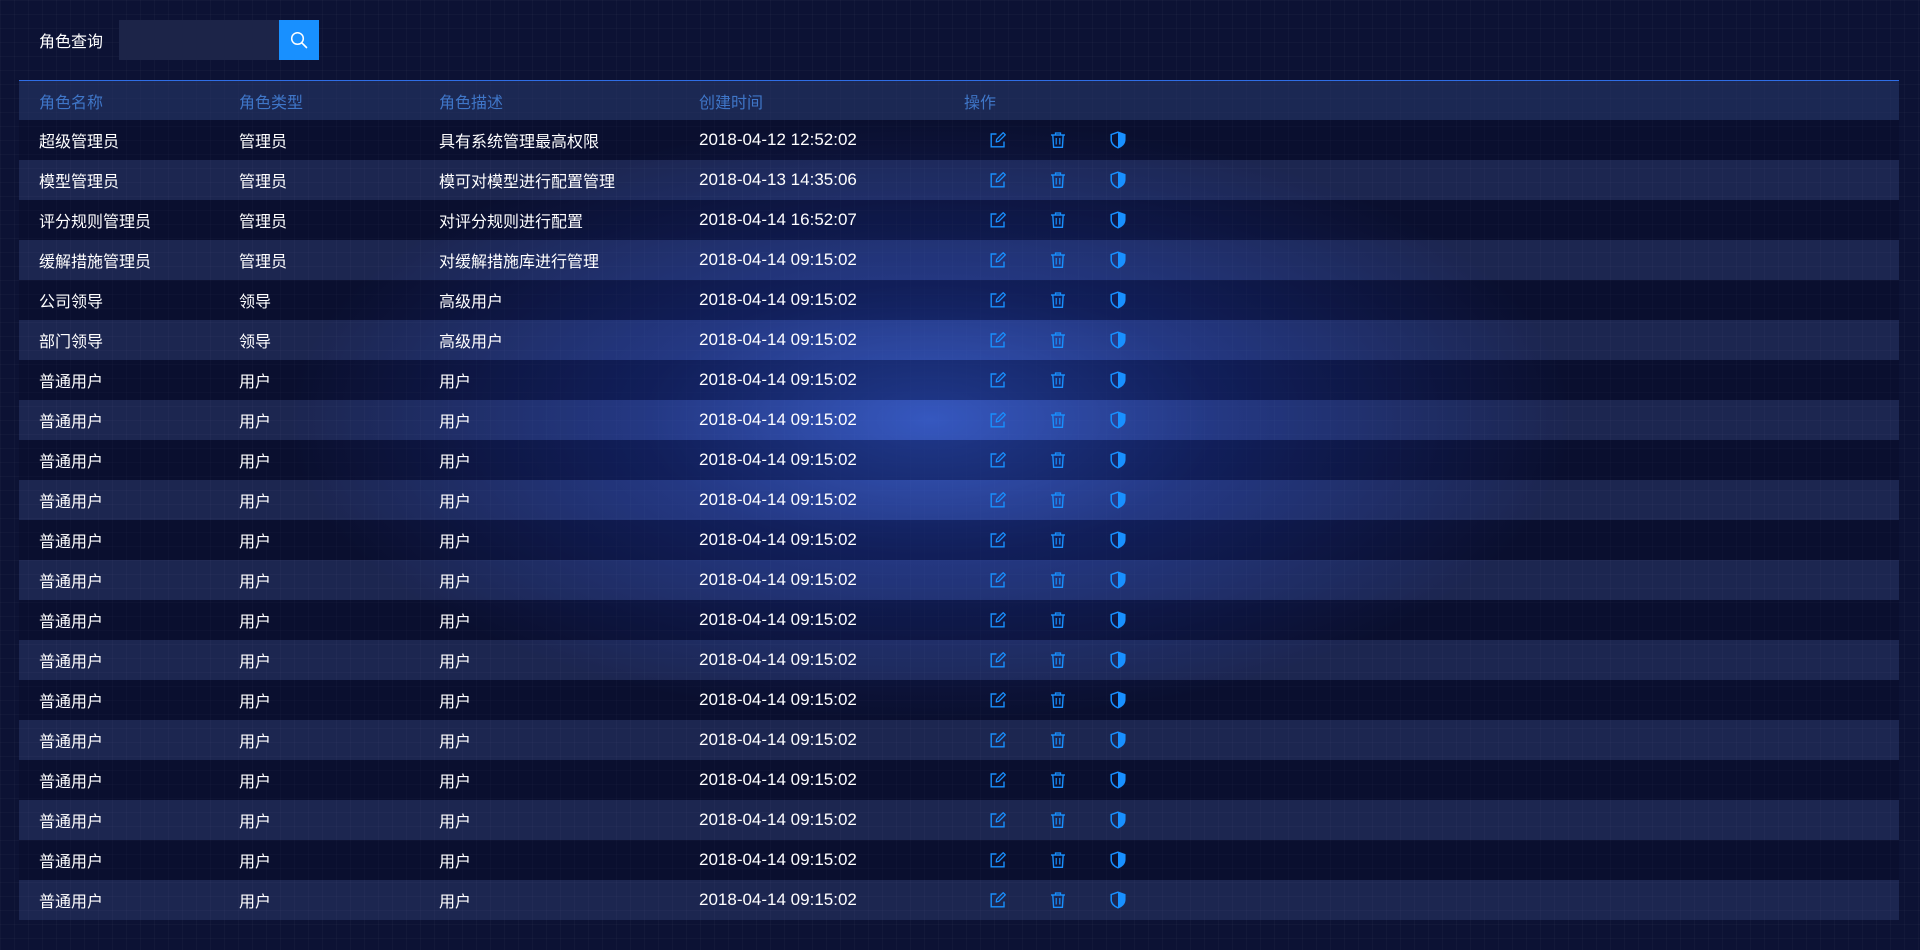 This screenshot has width=1920, height=950. I want to click on role-description-cell: 对评分规则进行配置, so click(511, 221).